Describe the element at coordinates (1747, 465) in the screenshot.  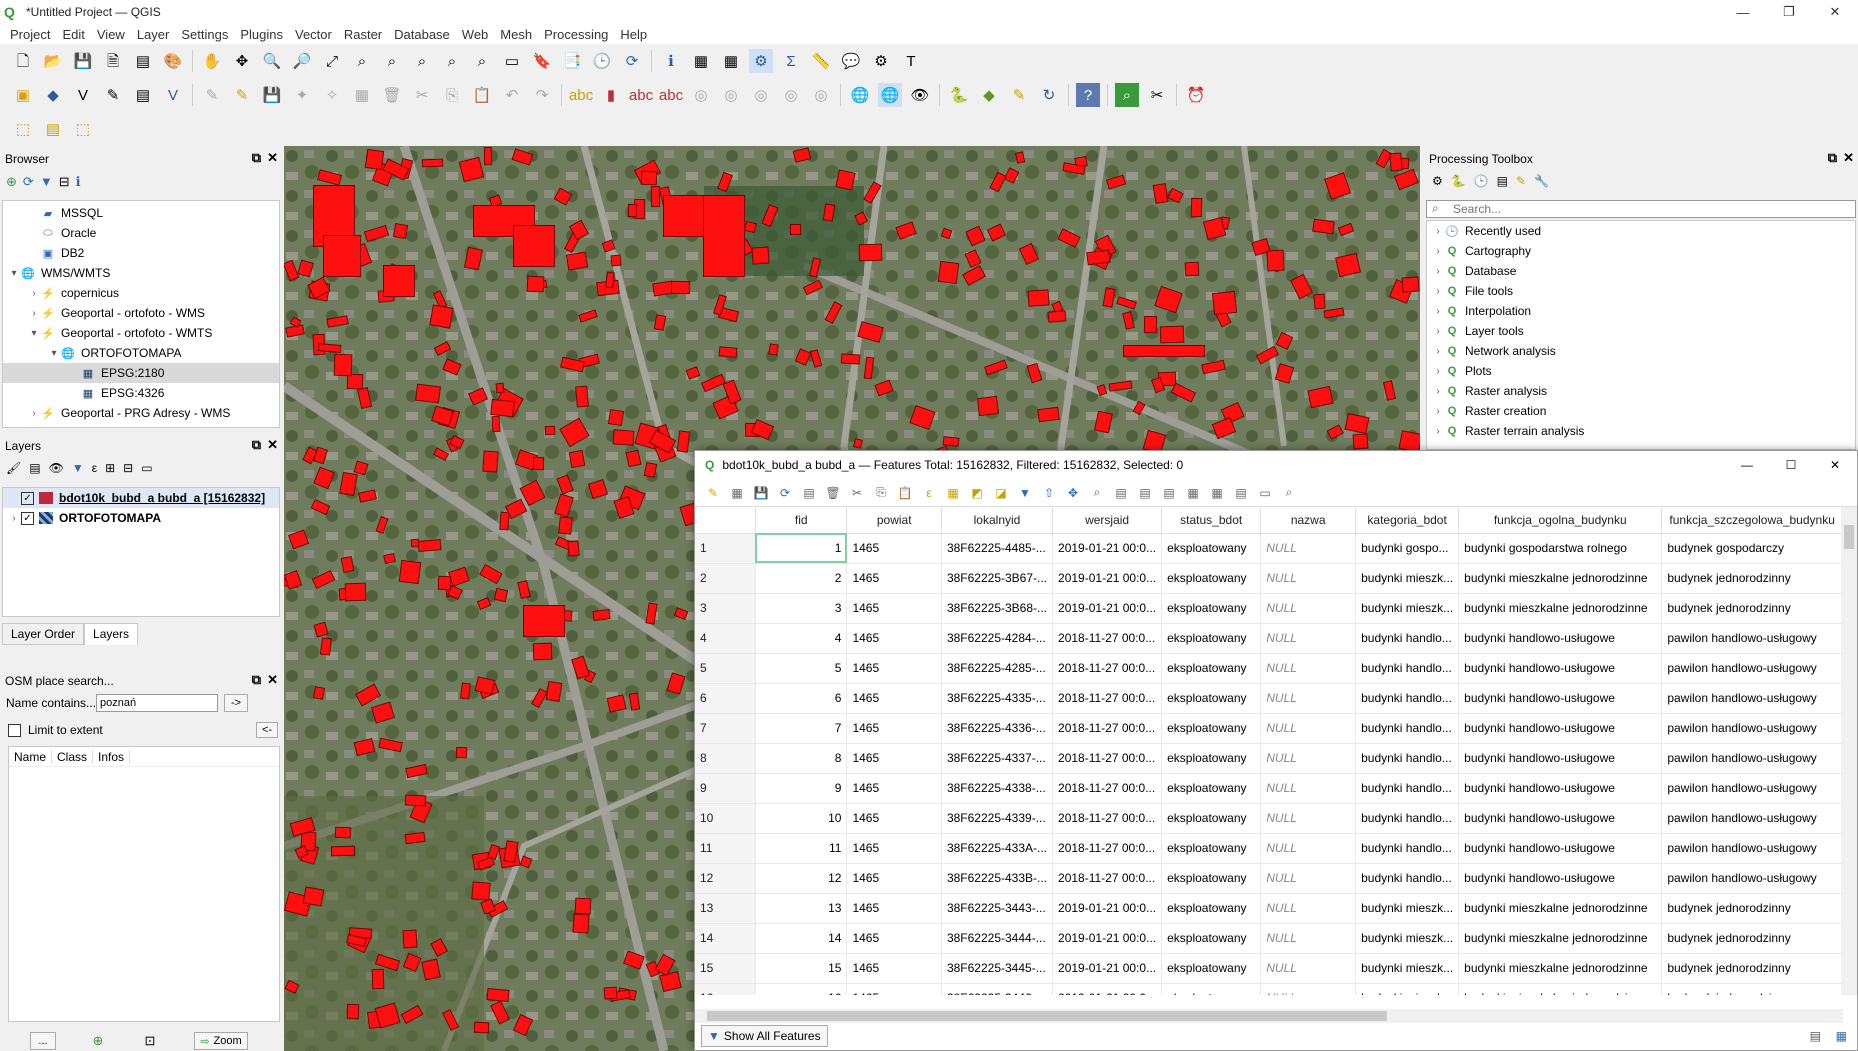
I see `minimize-button: —` at that location.